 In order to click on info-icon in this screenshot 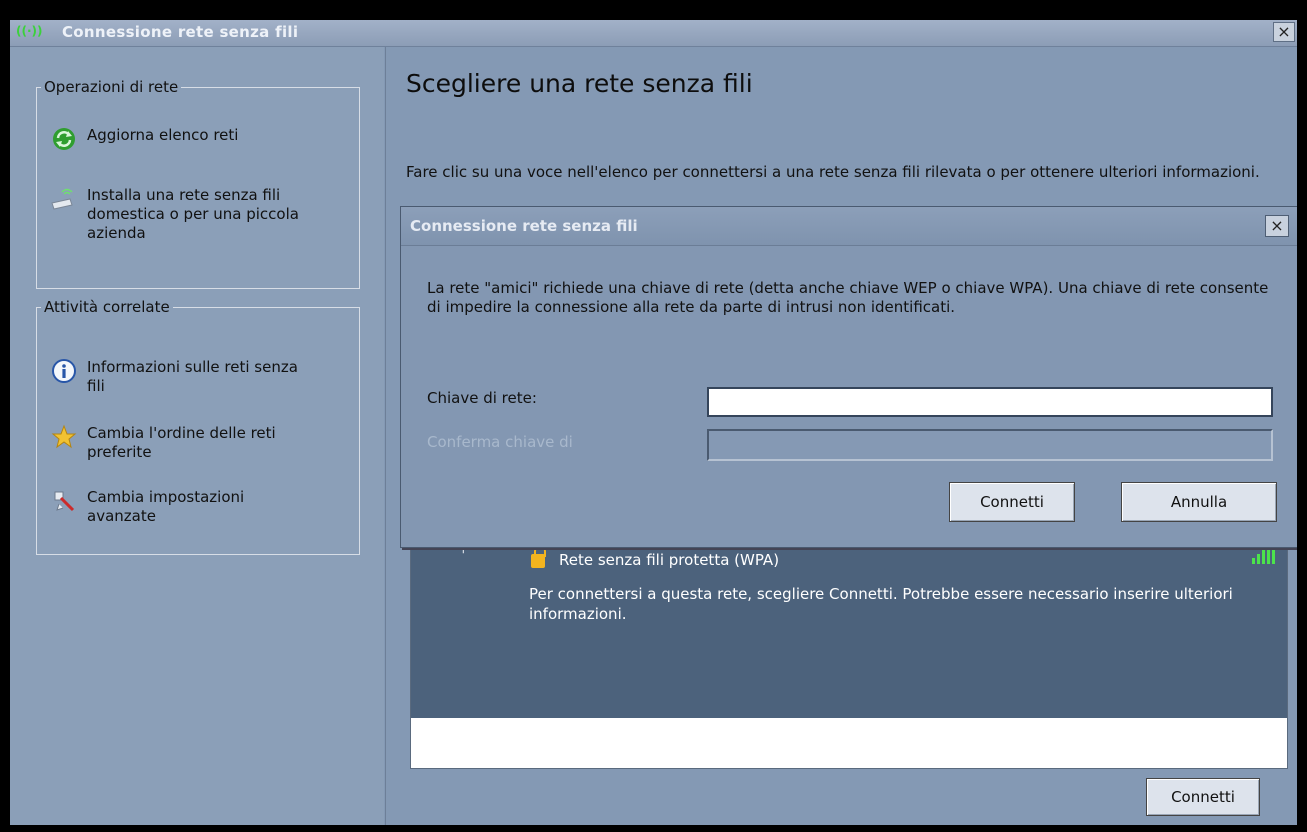, I will do `click(64, 371)`.